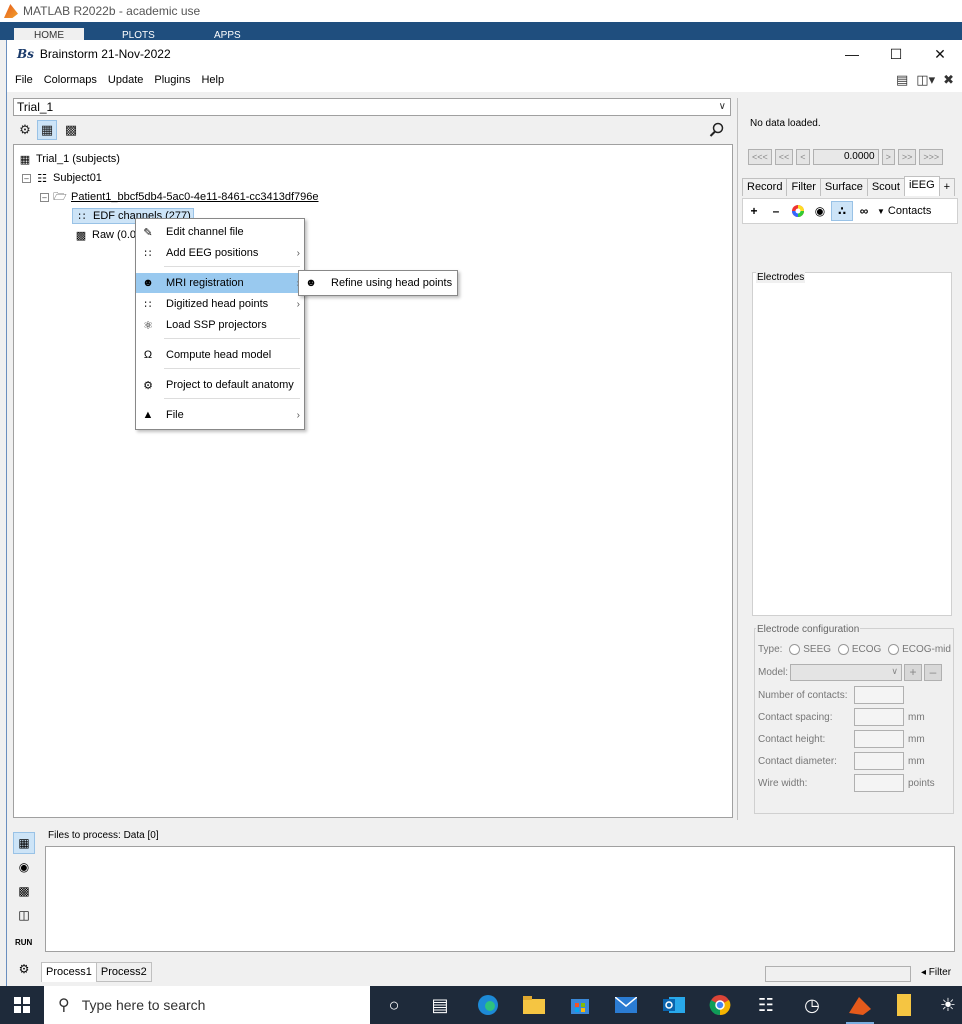  What do you see at coordinates (220, 385) in the screenshot?
I see `menu-project-default-anatomy: ⚙ Project to default anatomy` at bounding box center [220, 385].